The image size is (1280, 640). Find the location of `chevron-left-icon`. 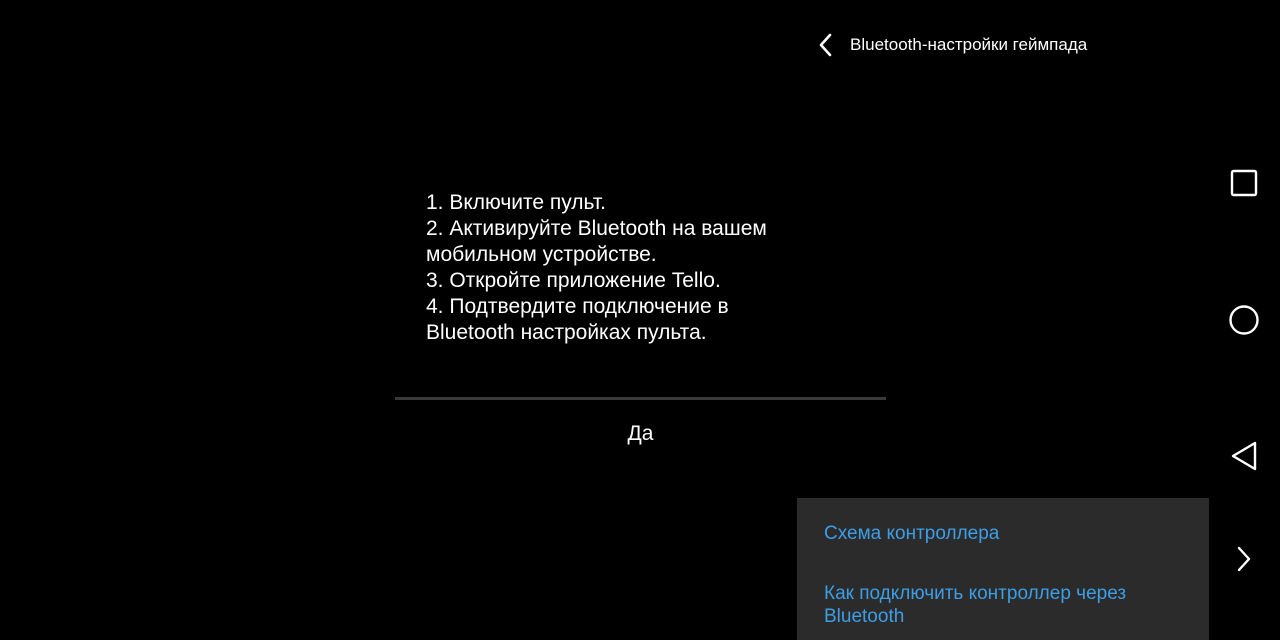

chevron-left-icon is located at coordinates (825, 45).